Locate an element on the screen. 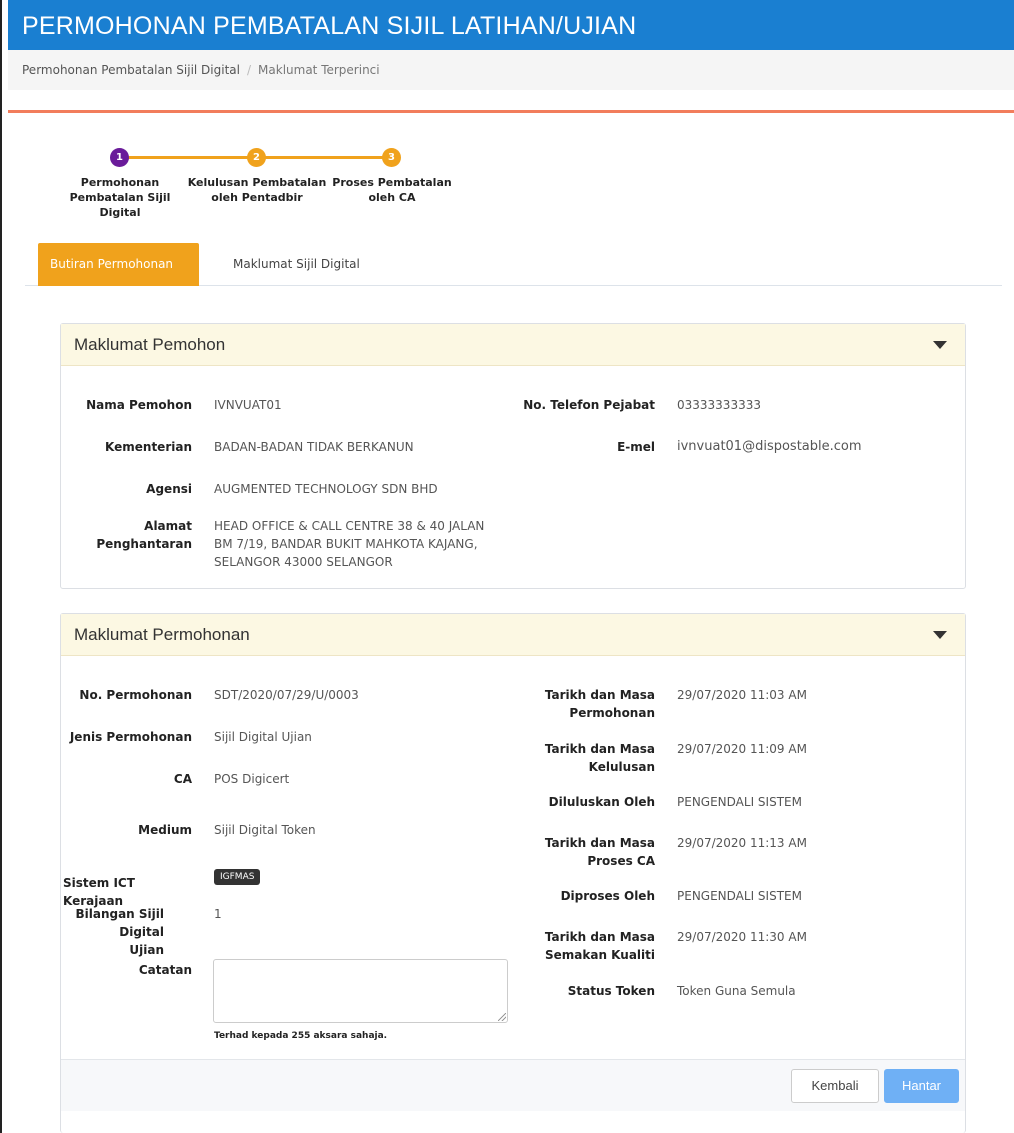 The image size is (1014, 1133). value-medium: Sijil Digital Token is located at coordinates (265, 830).